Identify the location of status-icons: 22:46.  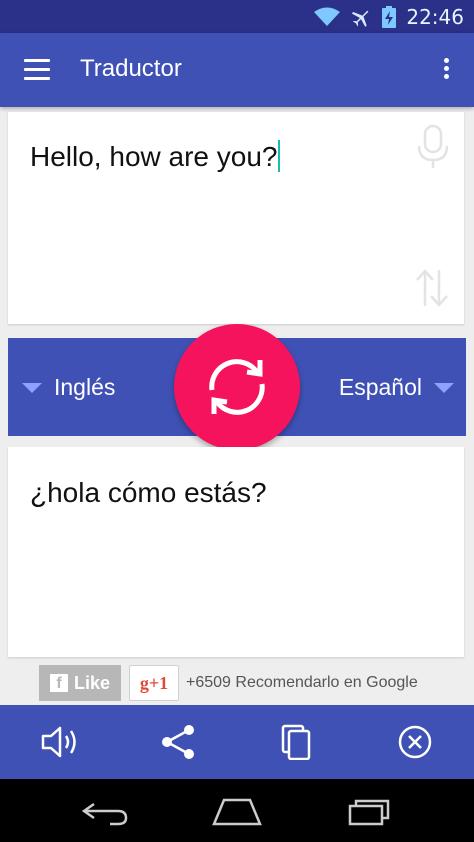
(389, 16).